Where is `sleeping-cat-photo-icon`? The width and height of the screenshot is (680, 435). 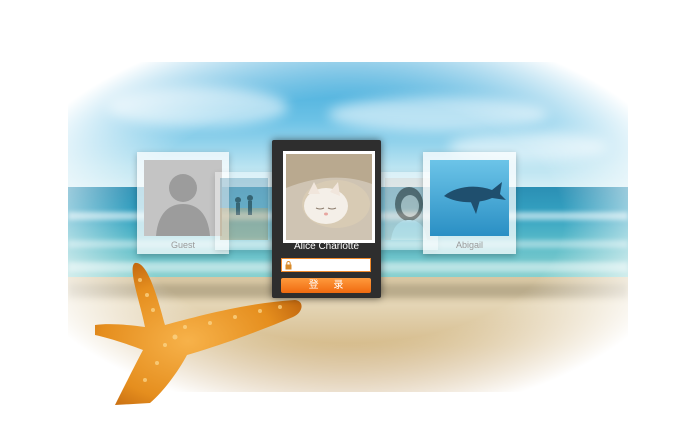
sleeping-cat-photo-icon is located at coordinates (329, 197).